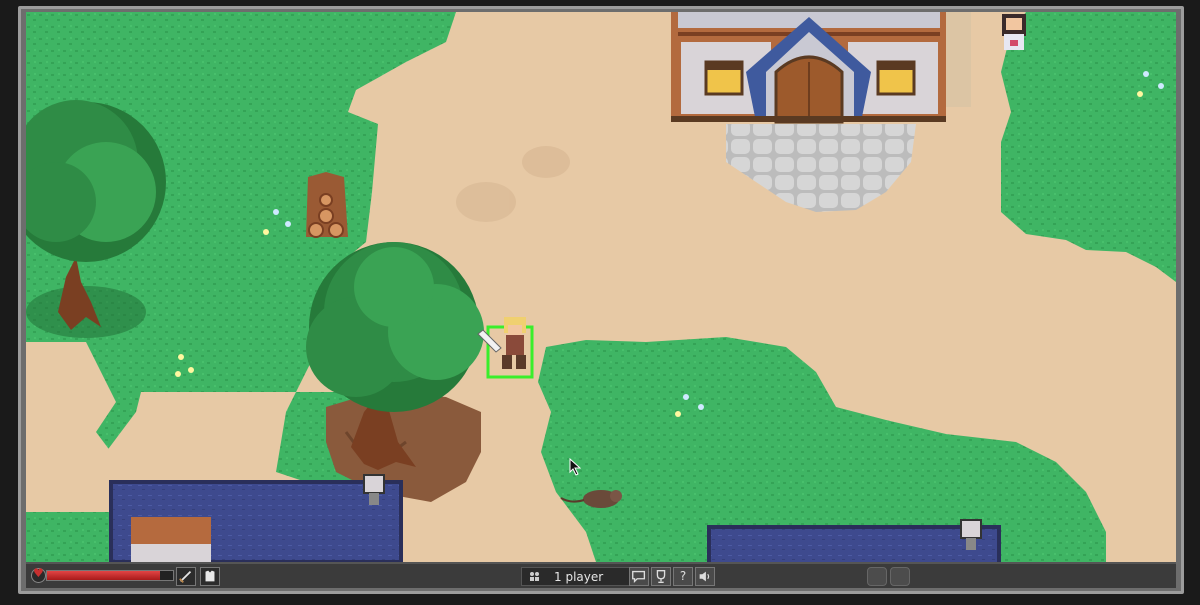 The height and width of the screenshot is (605, 1200). I want to click on help-button: ?, so click(683, 576).